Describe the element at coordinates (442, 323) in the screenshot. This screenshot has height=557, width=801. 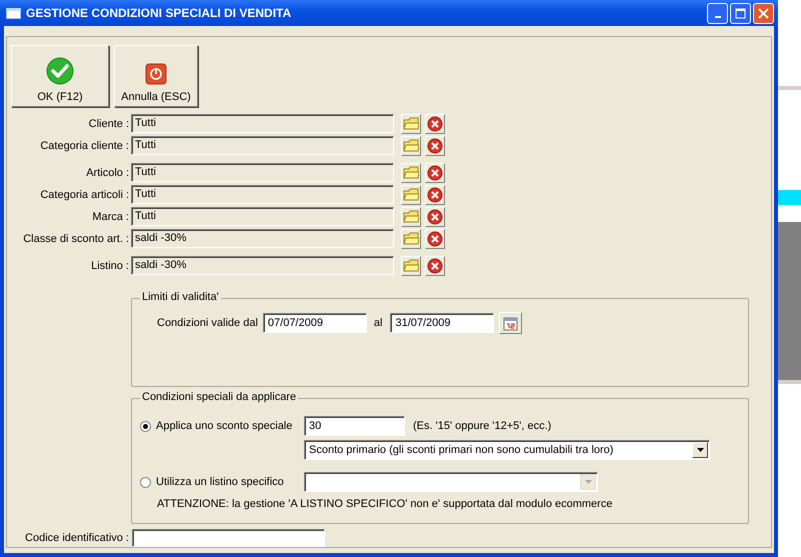
I see `date-field: 31/07/2009` at that location.